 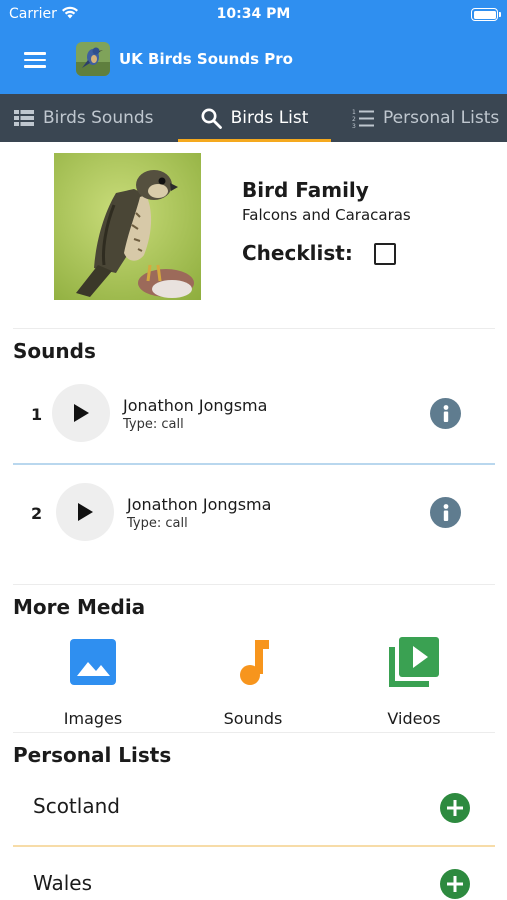 I want to click on personal-list-name: Wales, so click(x=63, y=883).